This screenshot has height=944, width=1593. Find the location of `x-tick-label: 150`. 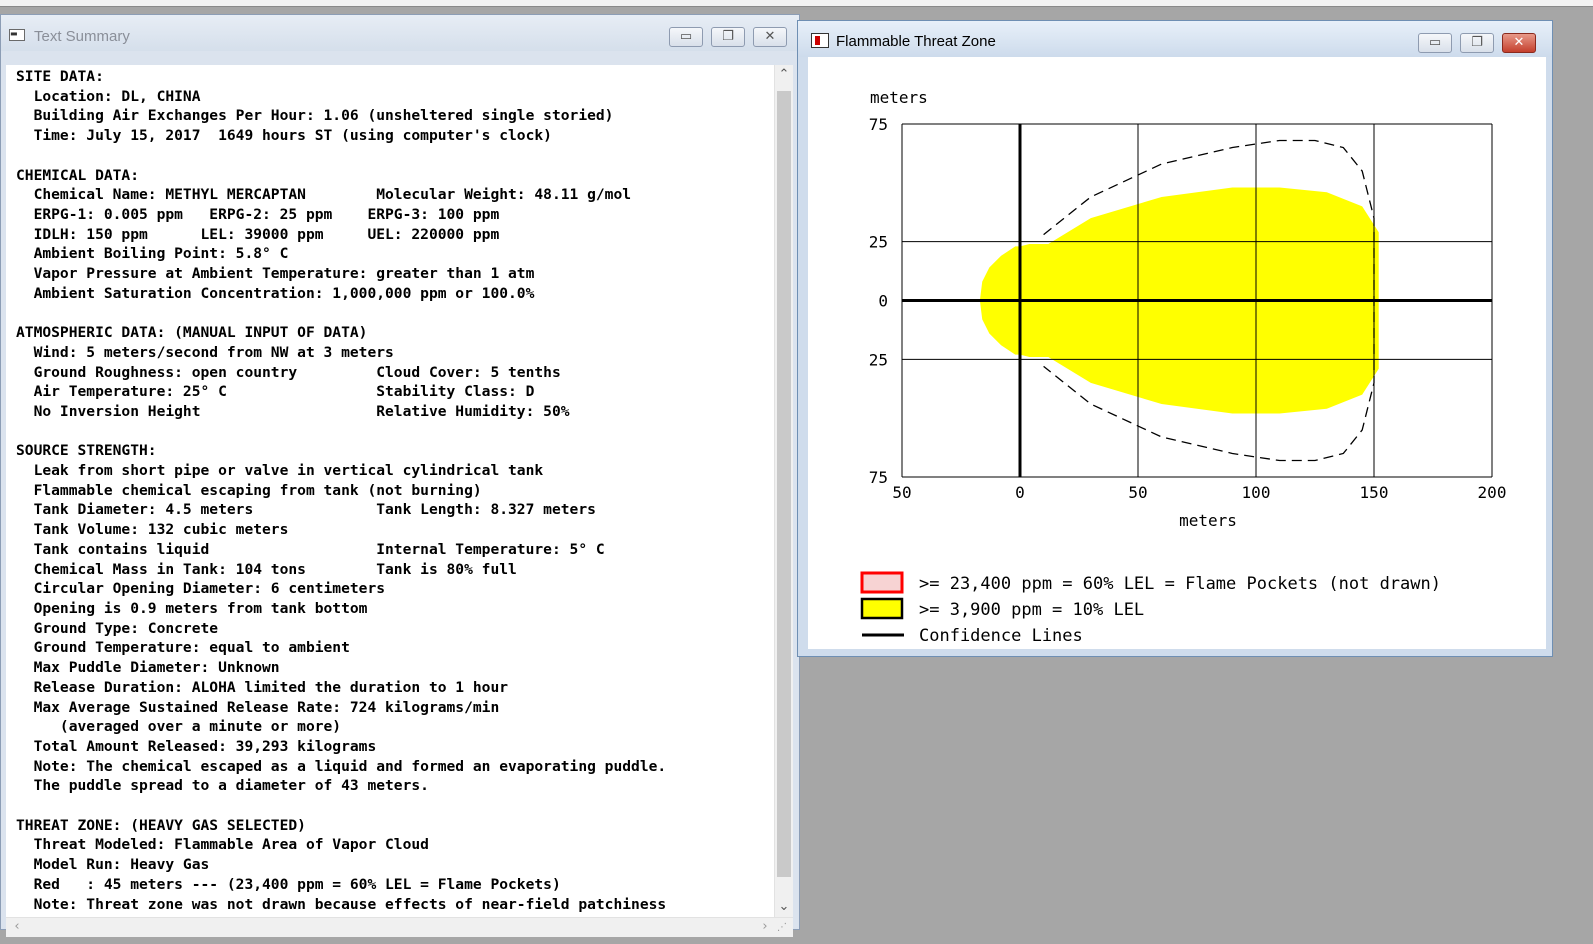

x-tick-label: 150 is located at coordinates (1374, 492).